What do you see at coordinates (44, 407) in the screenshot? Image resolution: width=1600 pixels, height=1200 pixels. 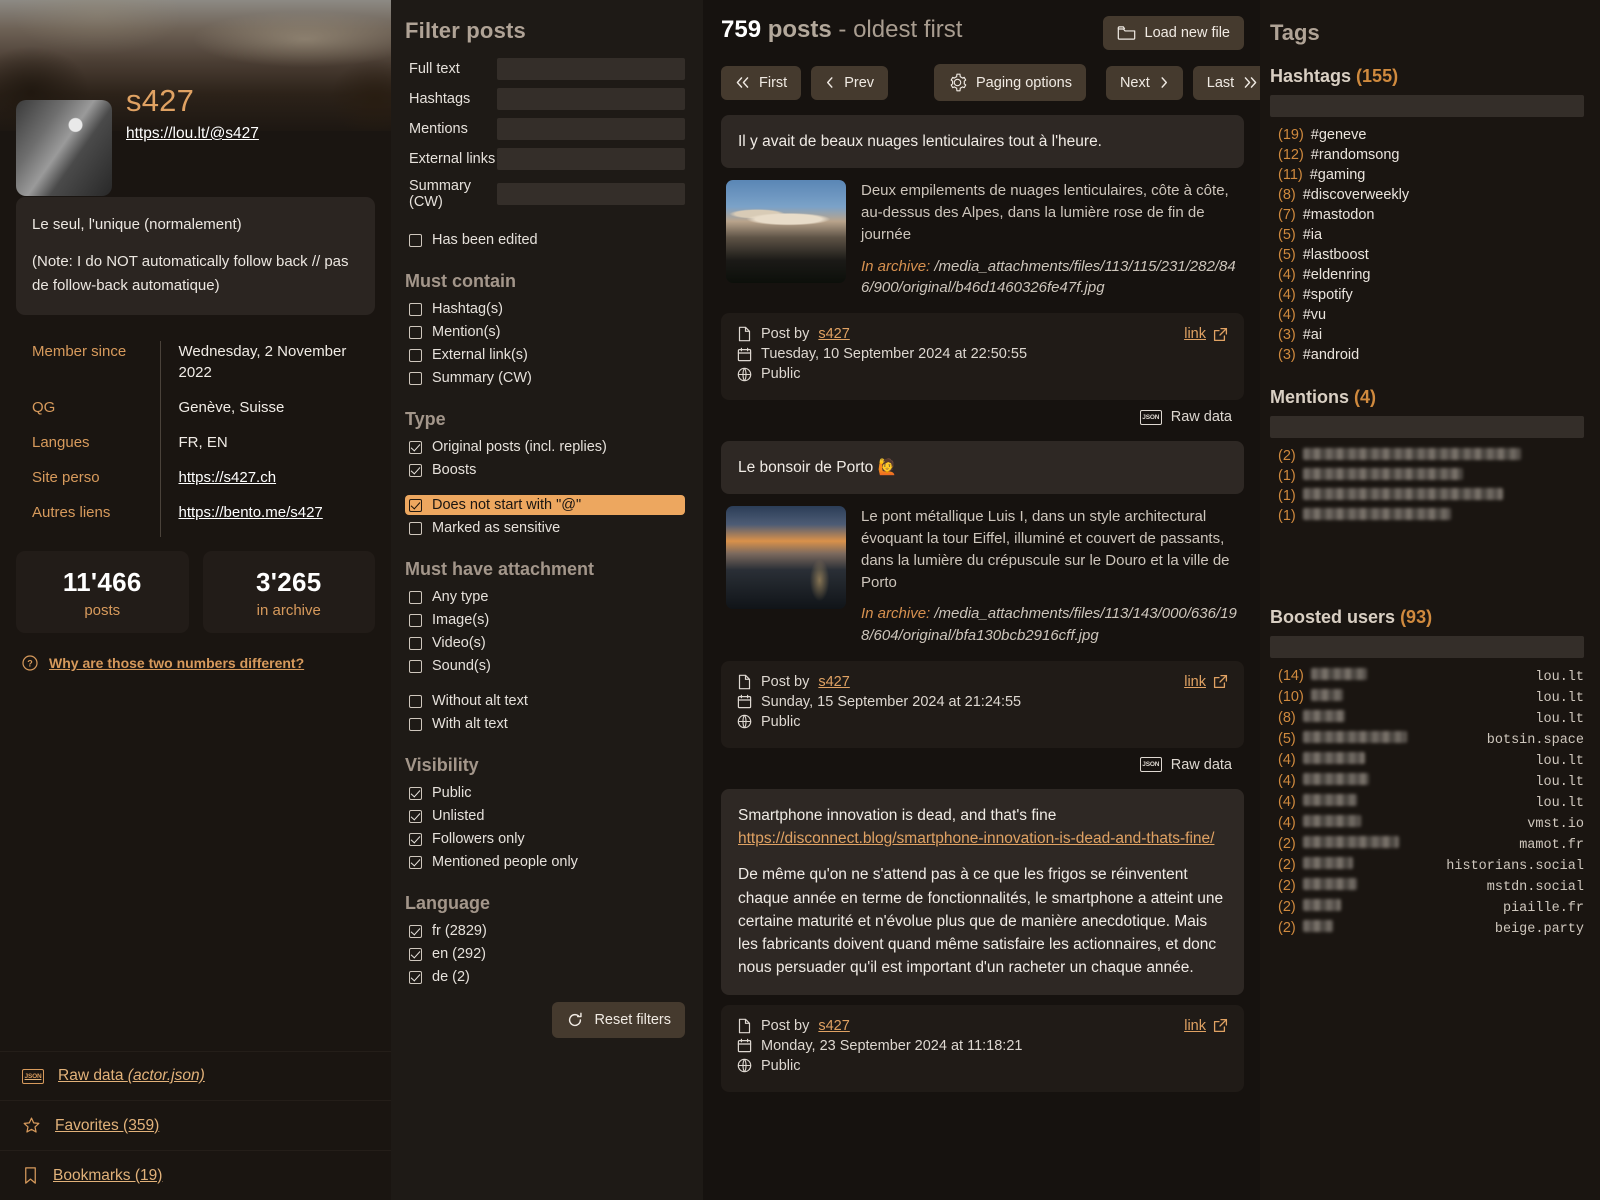 I see `meta-key: QG` at bounding box center [44, 407].